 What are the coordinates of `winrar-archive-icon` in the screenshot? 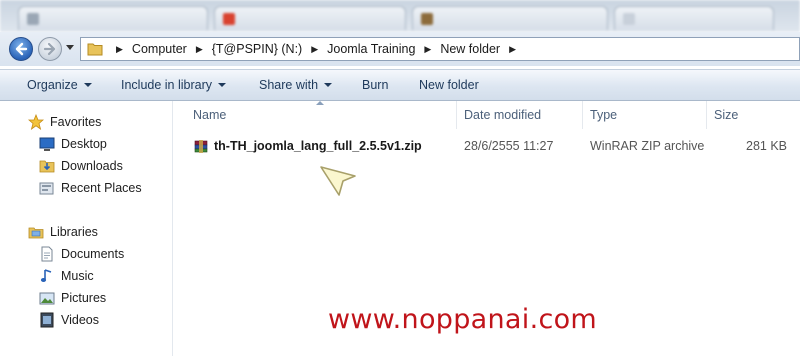 It's located at (201, 149).